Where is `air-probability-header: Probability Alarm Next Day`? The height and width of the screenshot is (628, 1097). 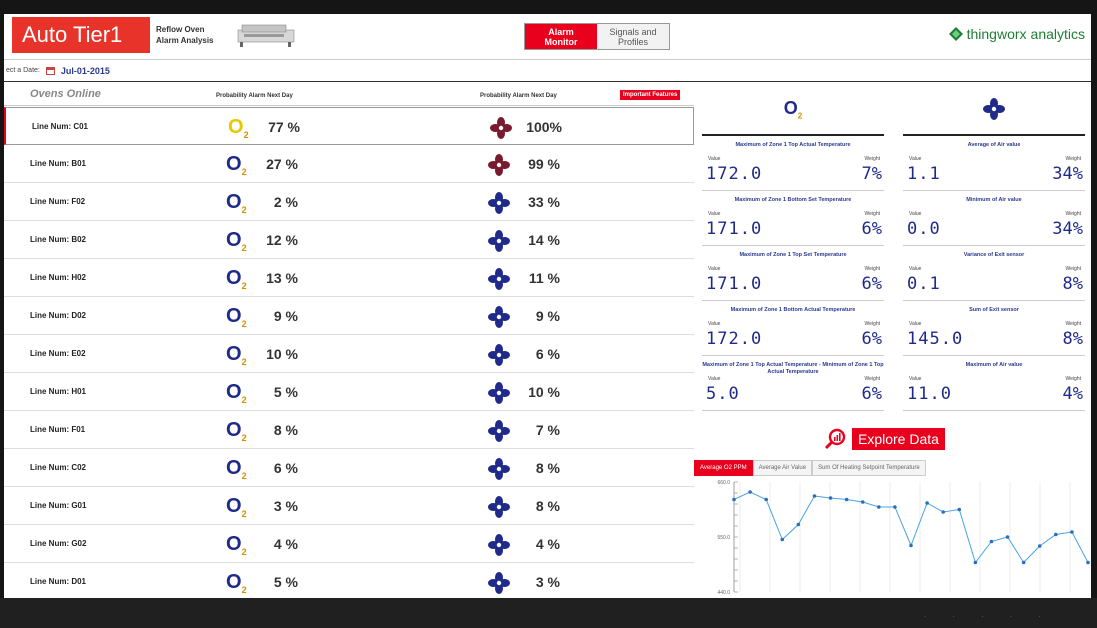 air-probability-header: Probability Alarm Next Day is located at coordinates (518, 96).